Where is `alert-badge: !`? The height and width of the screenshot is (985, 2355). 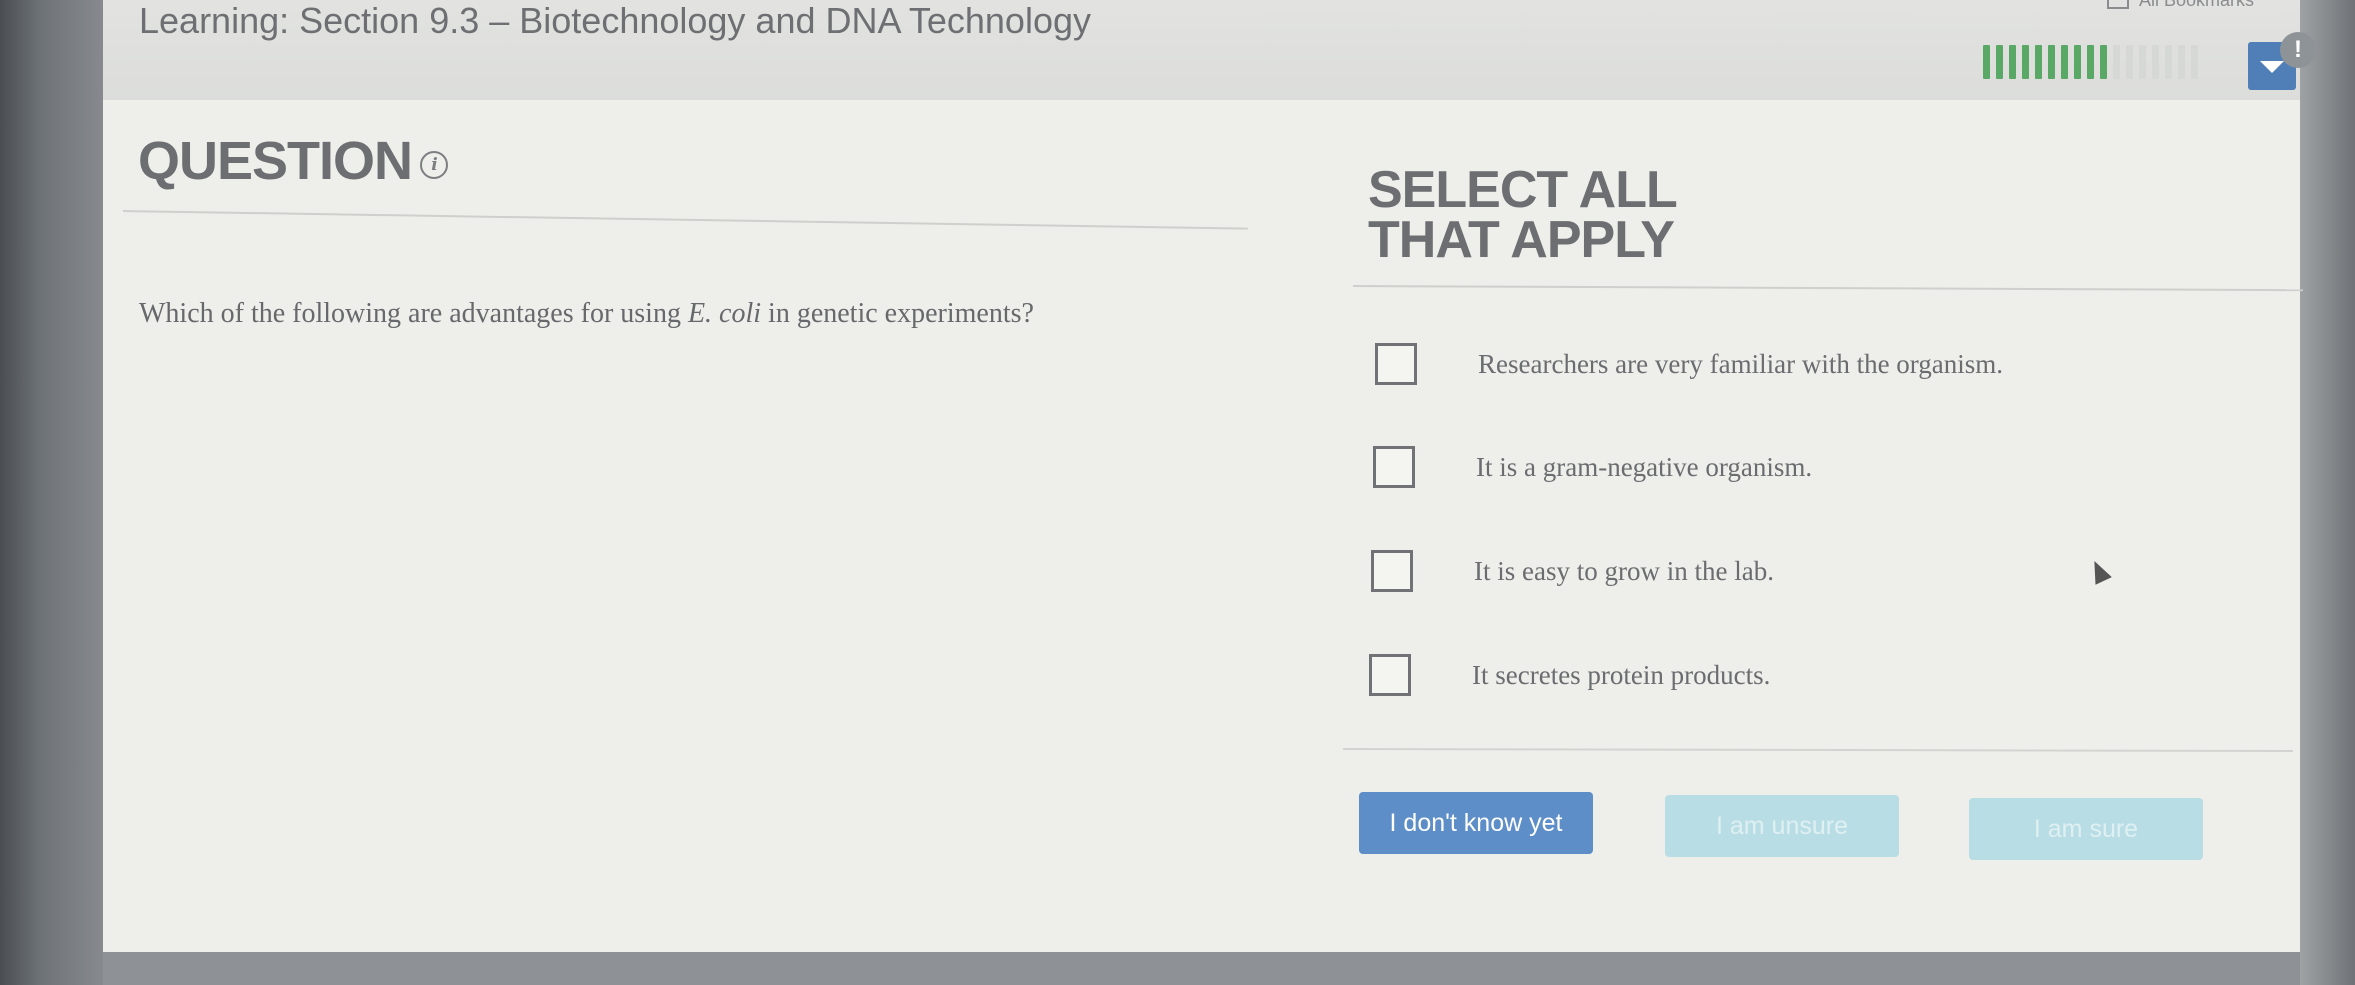
alert-badge: ! is located at coordinates (2298, 50).